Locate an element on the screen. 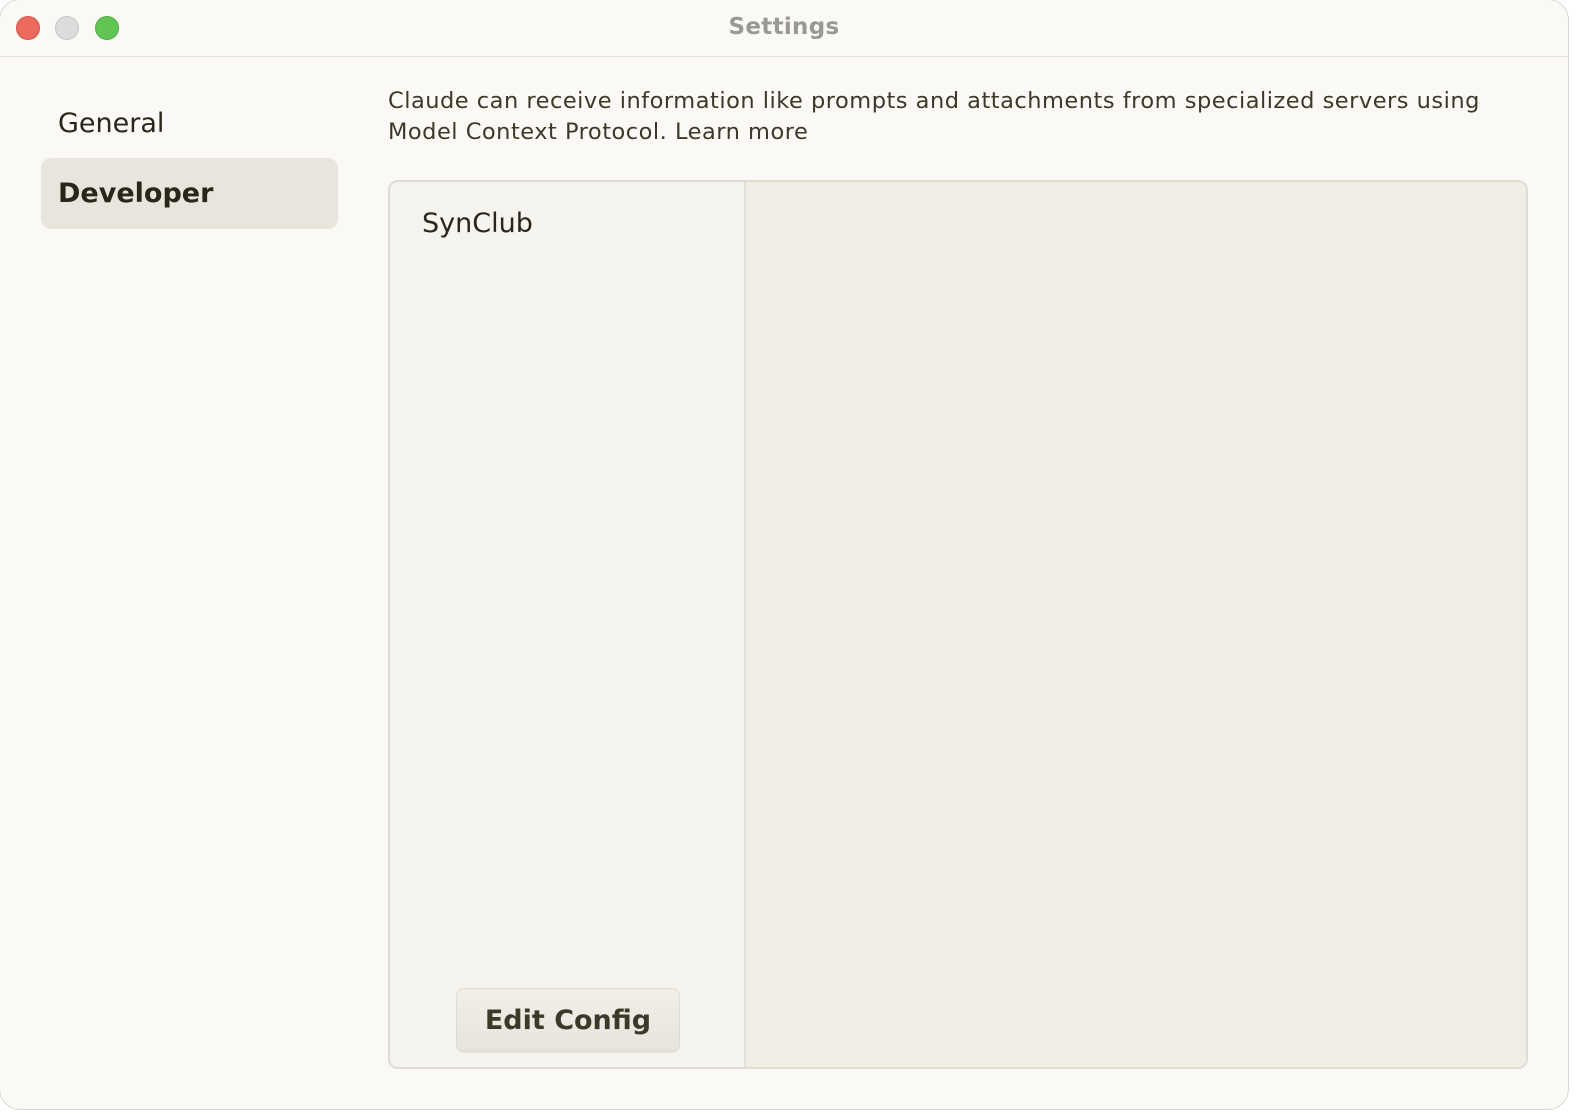 Image resolution: width=1584 pixels, height=1120 pixels. title-bar: Settings is located at coordinates (784, 28).